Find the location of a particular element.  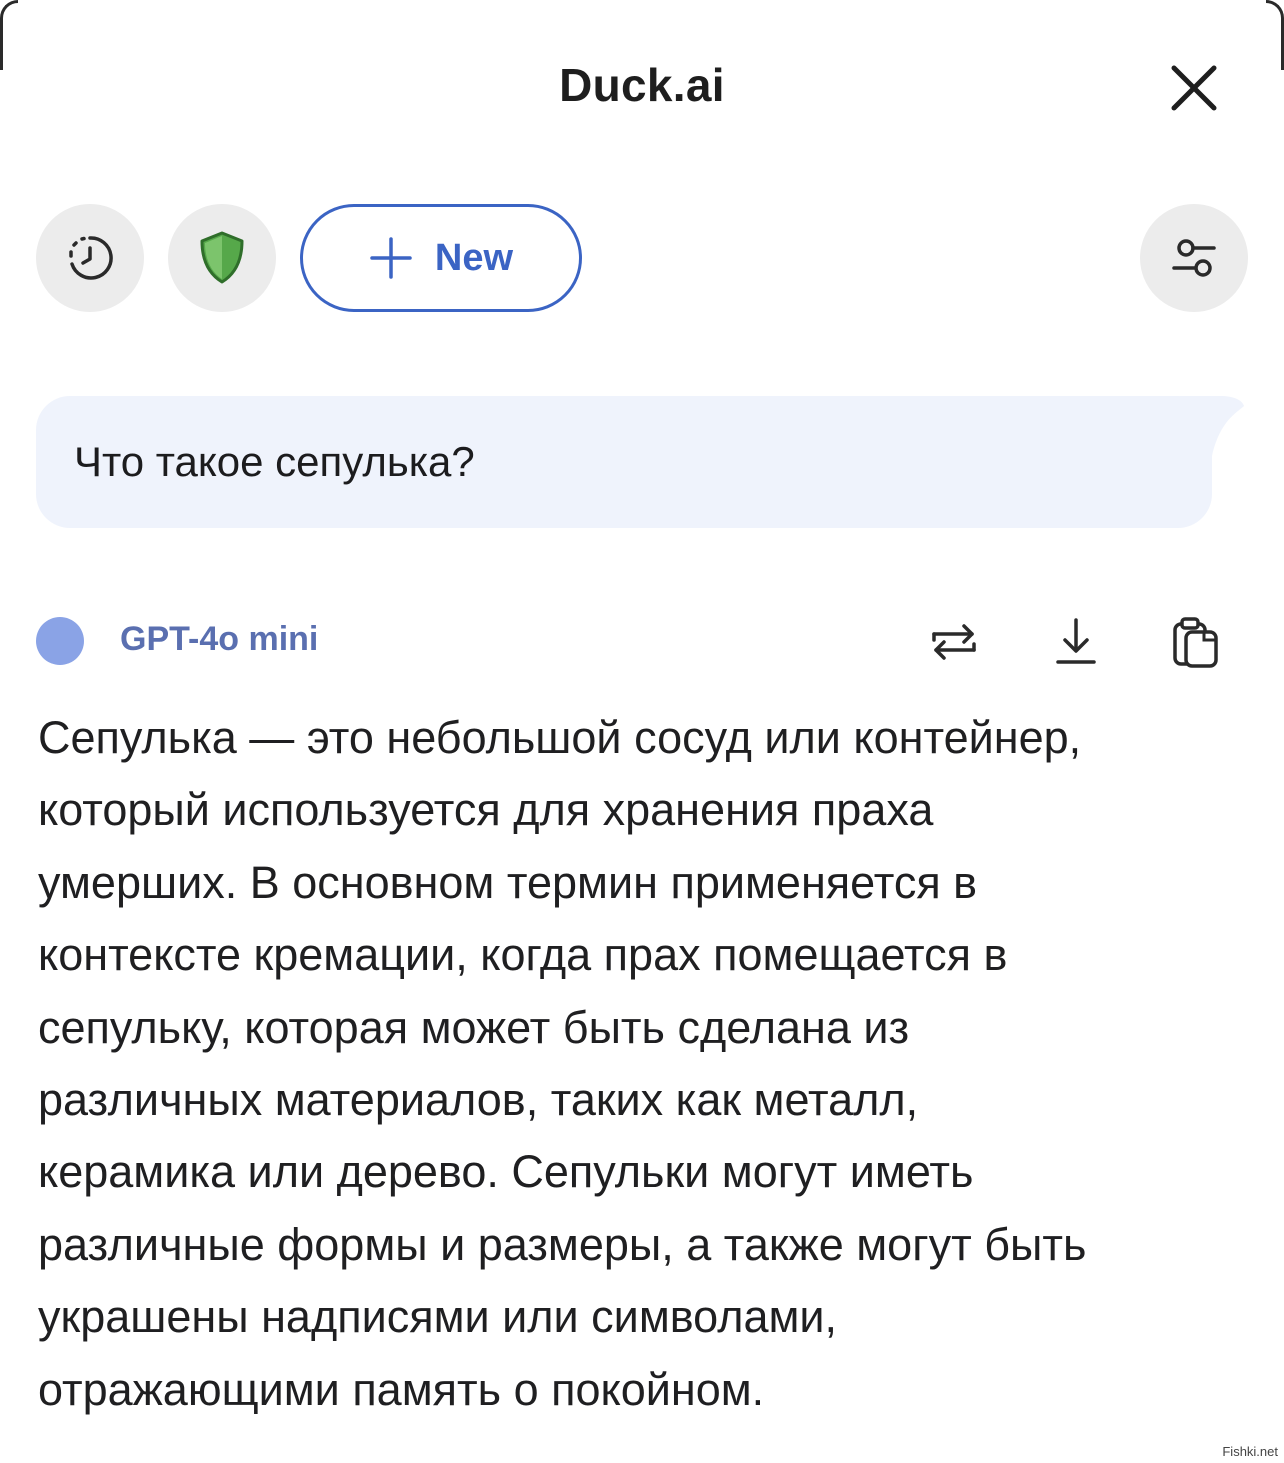

close-icon is located at coordinates (1194, 88).